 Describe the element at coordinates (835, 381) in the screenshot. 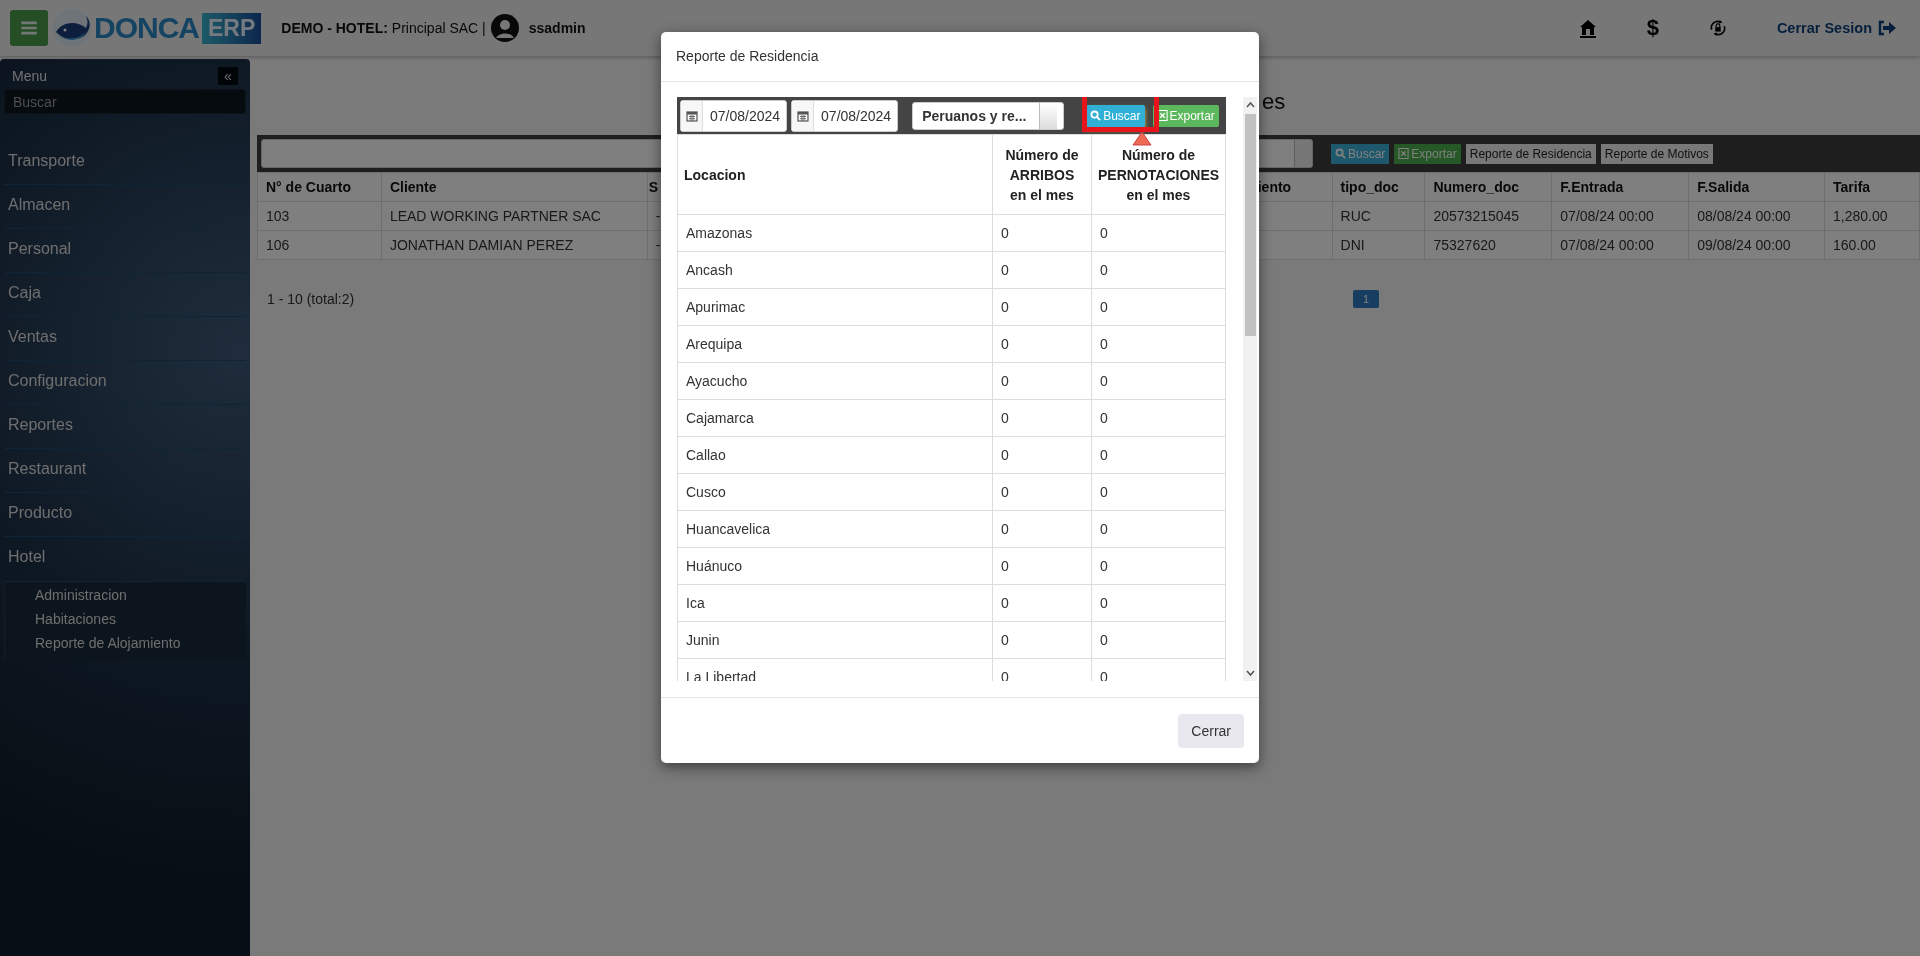

I see `table-cell: Ayacucho` at that location.